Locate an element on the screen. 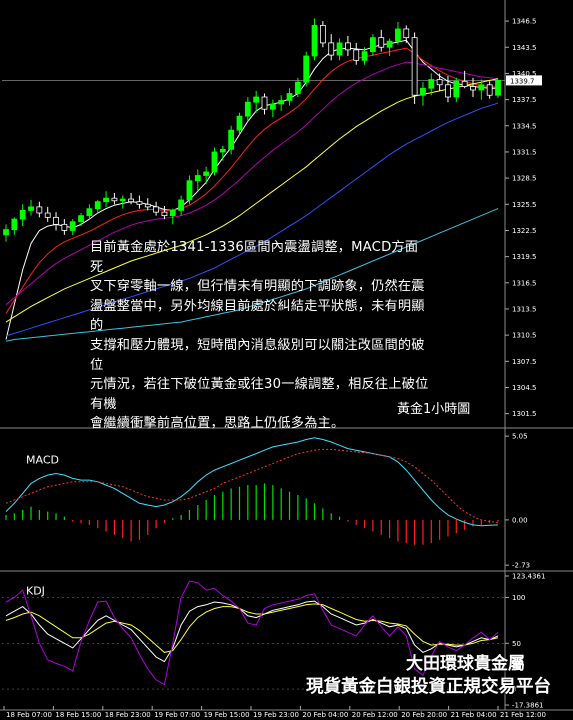  x-tick-label: 18 Feb 23:00 is located at coordinates (128, 715).